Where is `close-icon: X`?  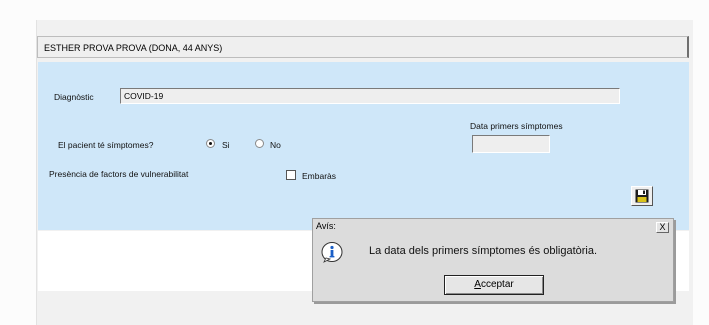
close-icon: X is located at coordinates (662, 227).